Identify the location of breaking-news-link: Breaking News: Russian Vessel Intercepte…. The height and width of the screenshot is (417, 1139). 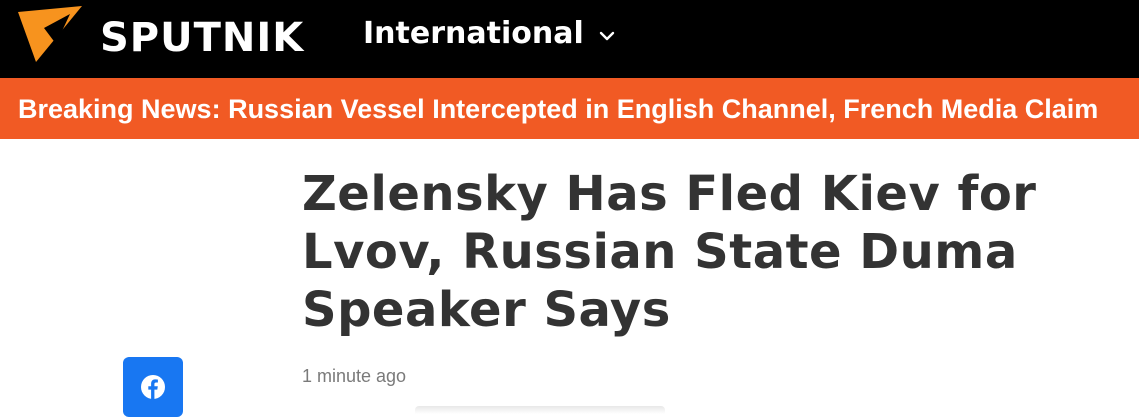
(558, 109).